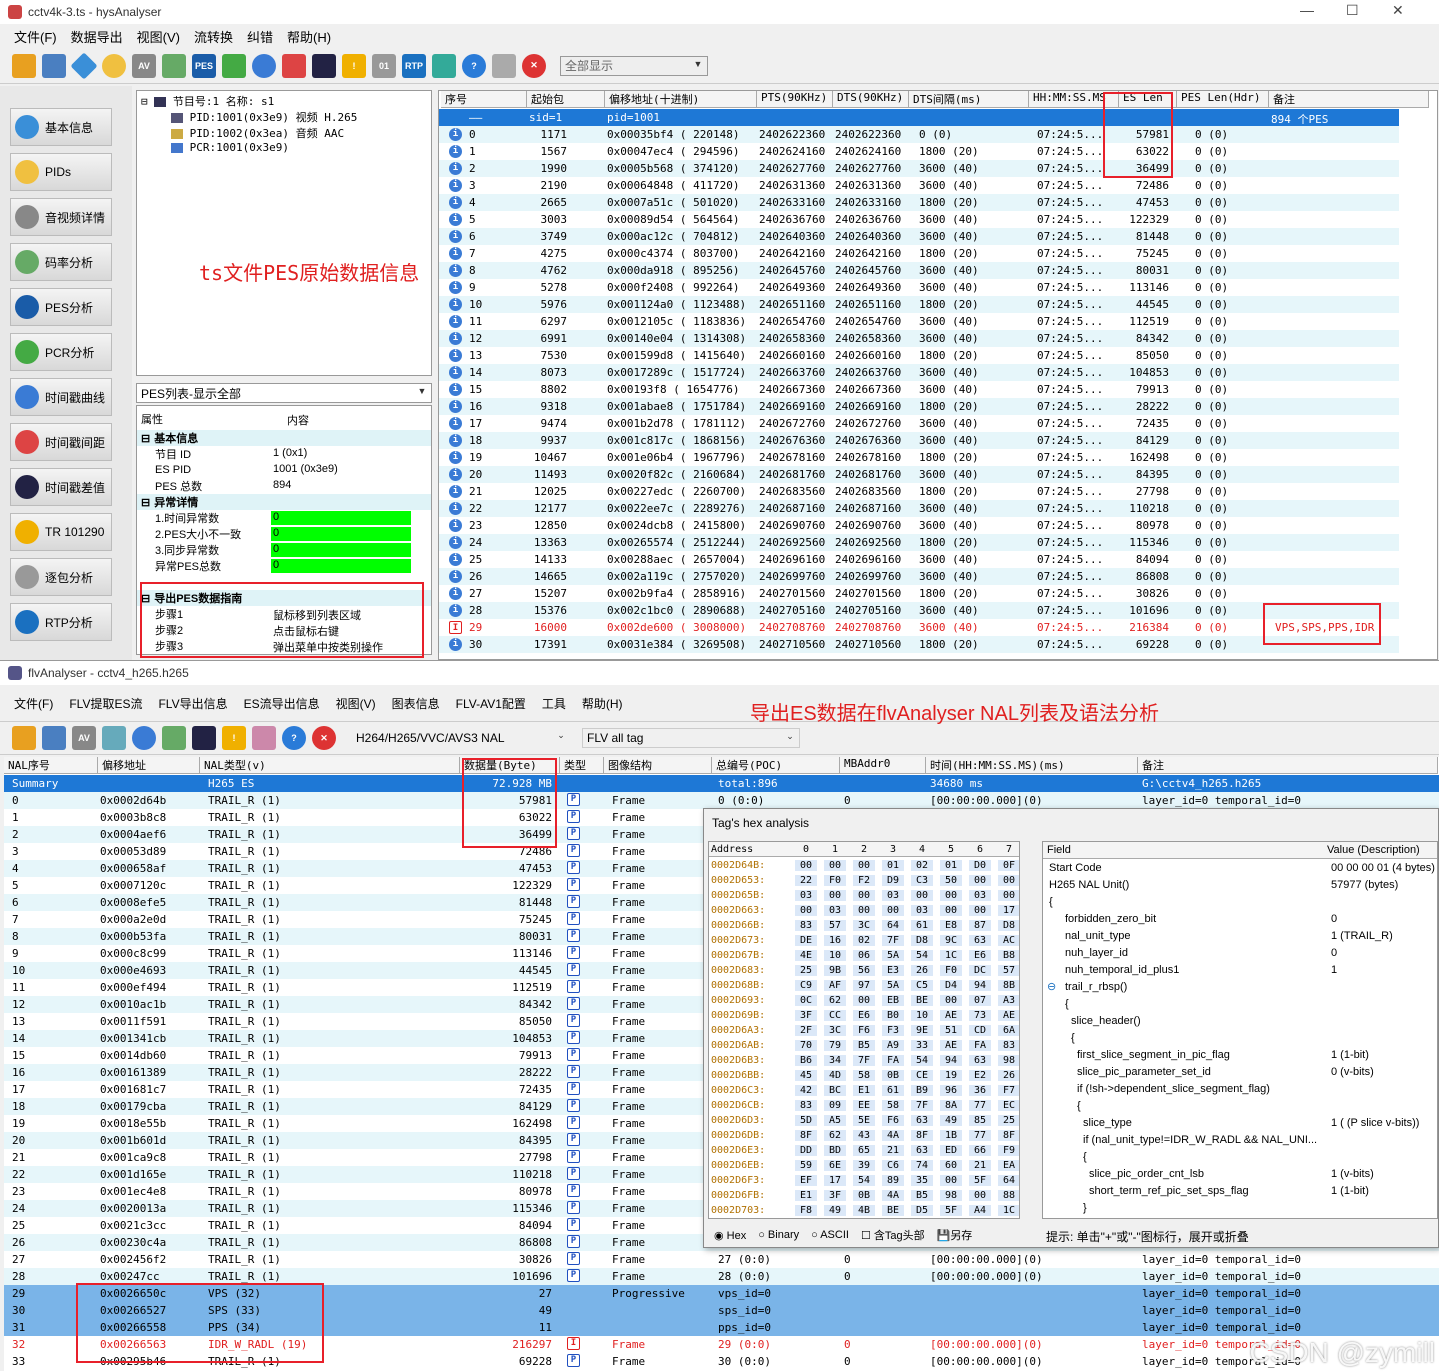  What do you see at coordinates (61, 397) in the screenshot?
I see `nav-button: 时间戳曲线` at bounding box center [61, 397].